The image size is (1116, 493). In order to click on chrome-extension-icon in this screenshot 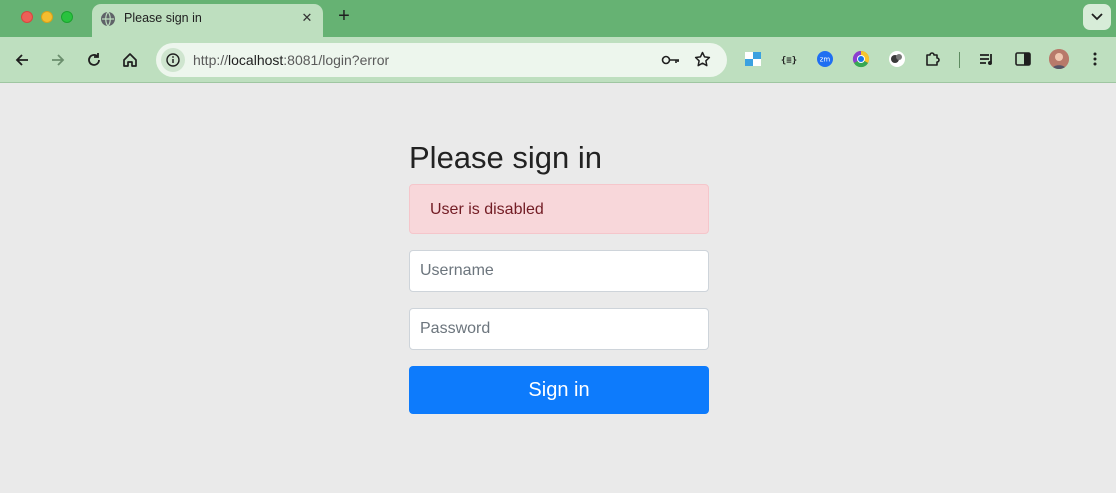, I will do `click(861, 59)`.